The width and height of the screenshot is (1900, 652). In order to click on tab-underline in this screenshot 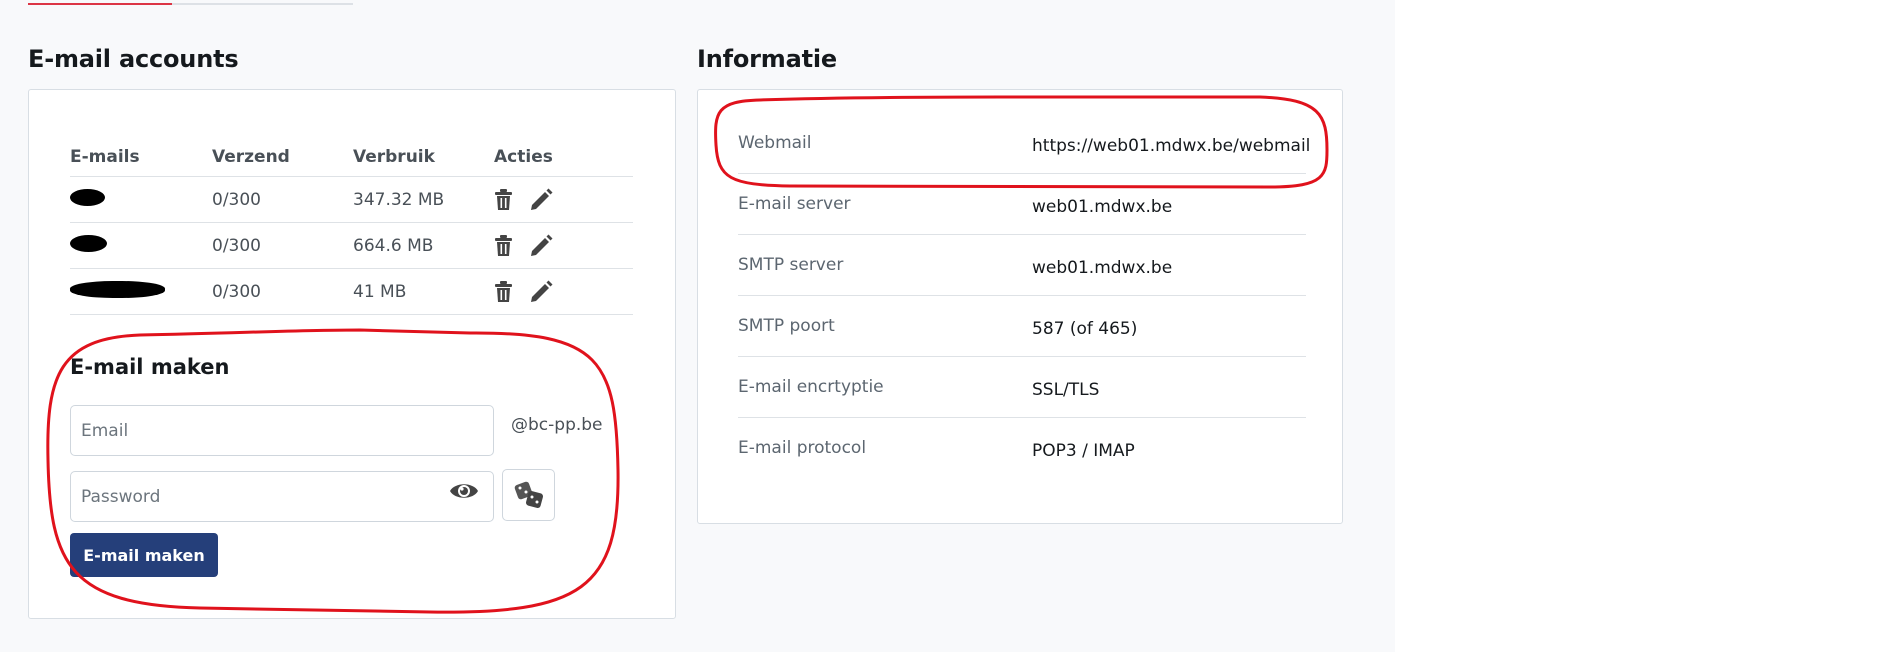, I will do `click(190, 4)`.